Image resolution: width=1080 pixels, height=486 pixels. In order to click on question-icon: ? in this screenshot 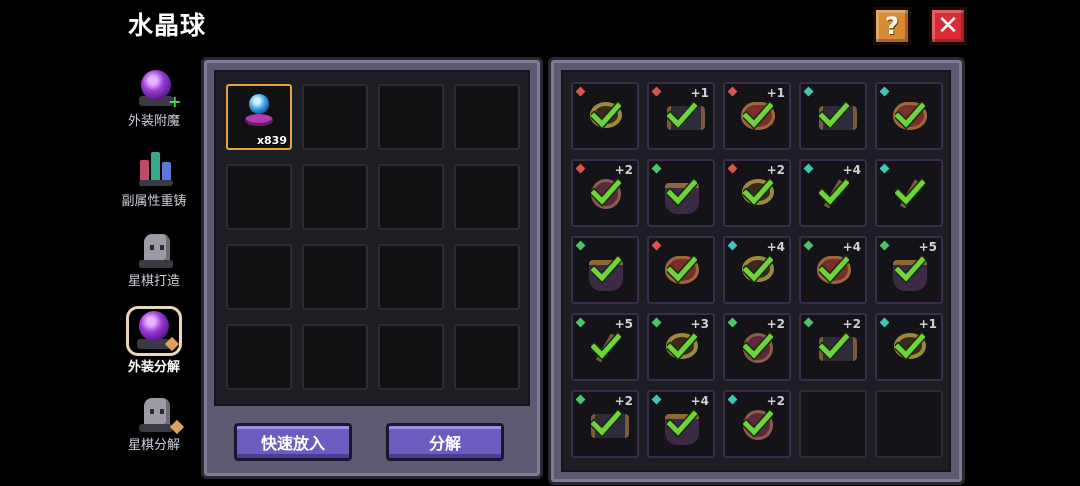, I will do `click(892, 26)`.